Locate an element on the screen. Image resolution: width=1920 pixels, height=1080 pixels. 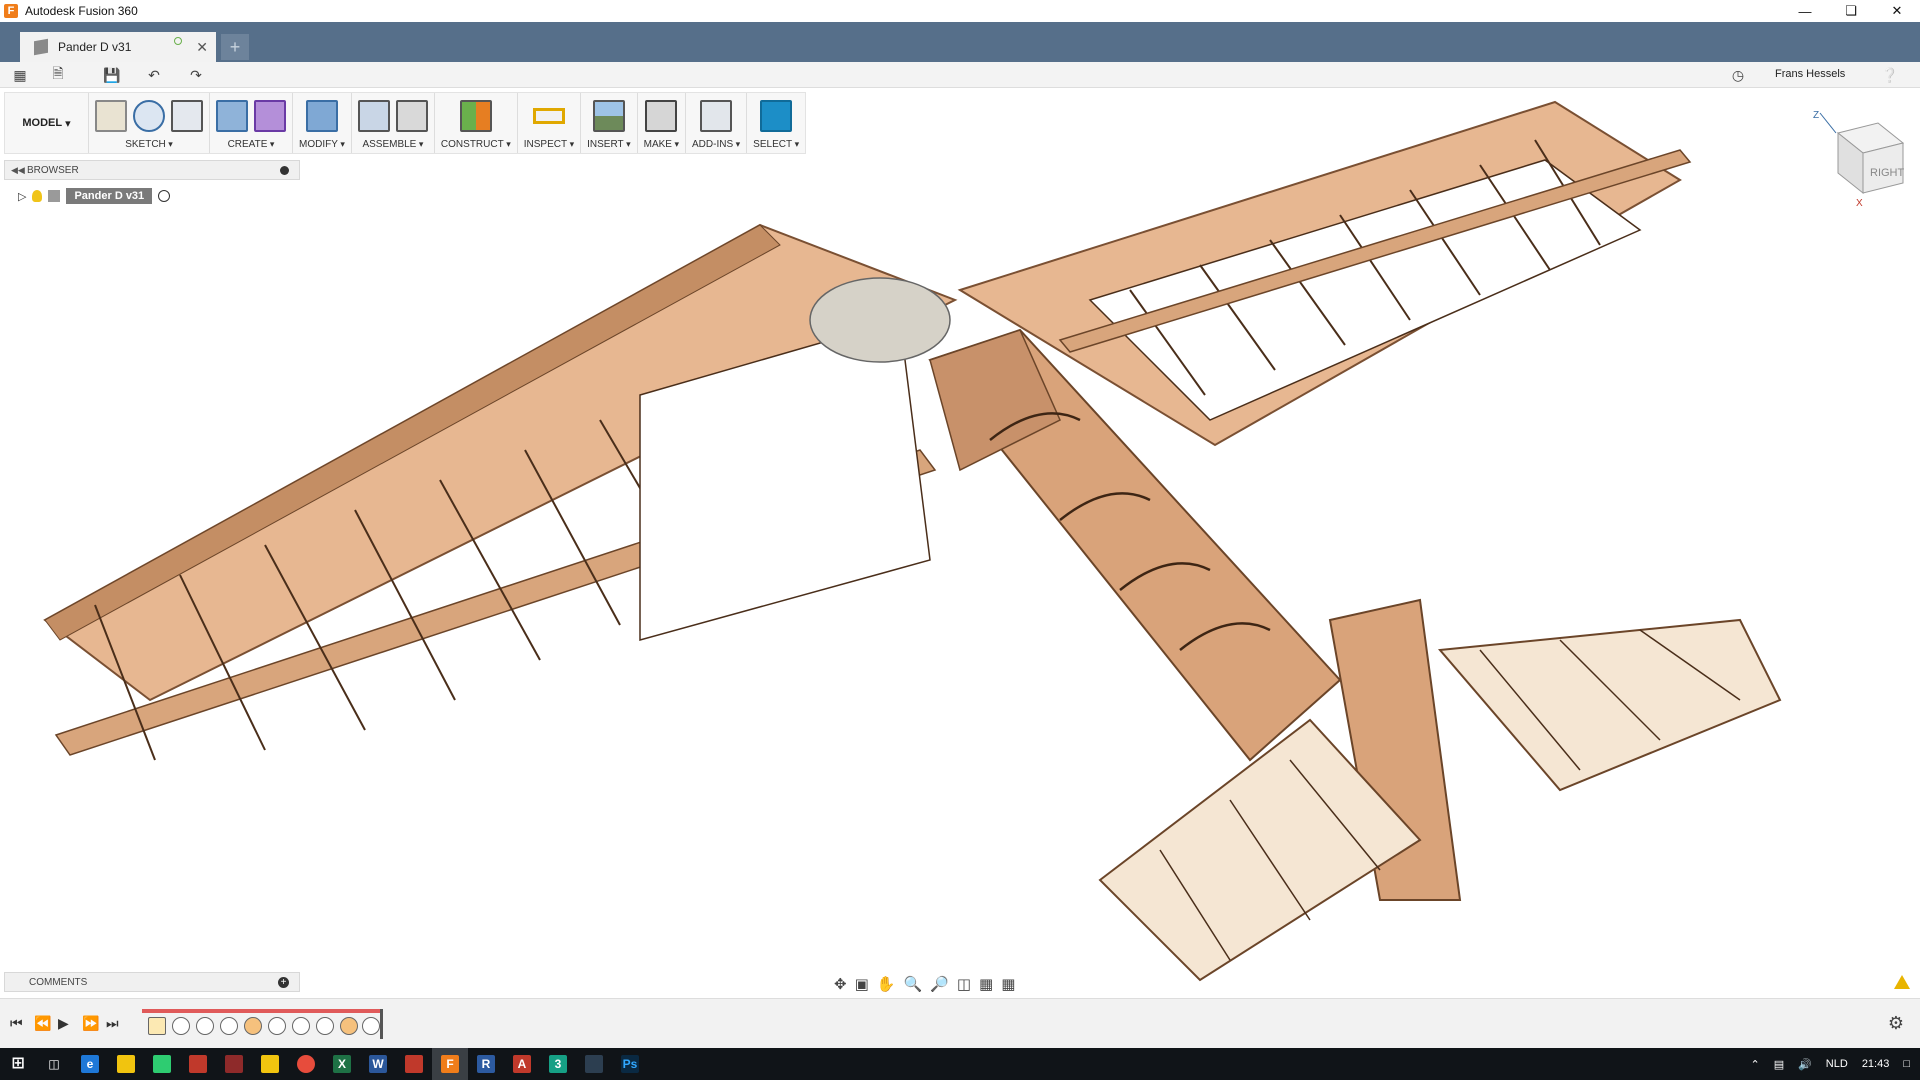
app-icon-crimson is located at coordinates (414, 1064).